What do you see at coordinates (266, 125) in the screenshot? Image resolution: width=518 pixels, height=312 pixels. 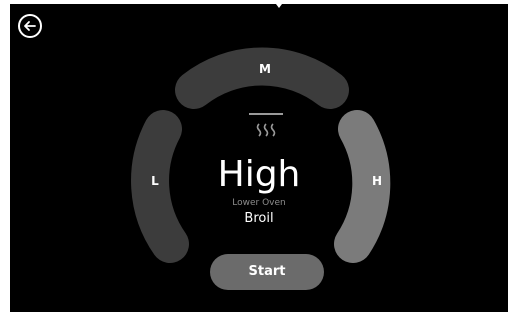 I see `broil-heat-icon` at bounding box center [266, 125].